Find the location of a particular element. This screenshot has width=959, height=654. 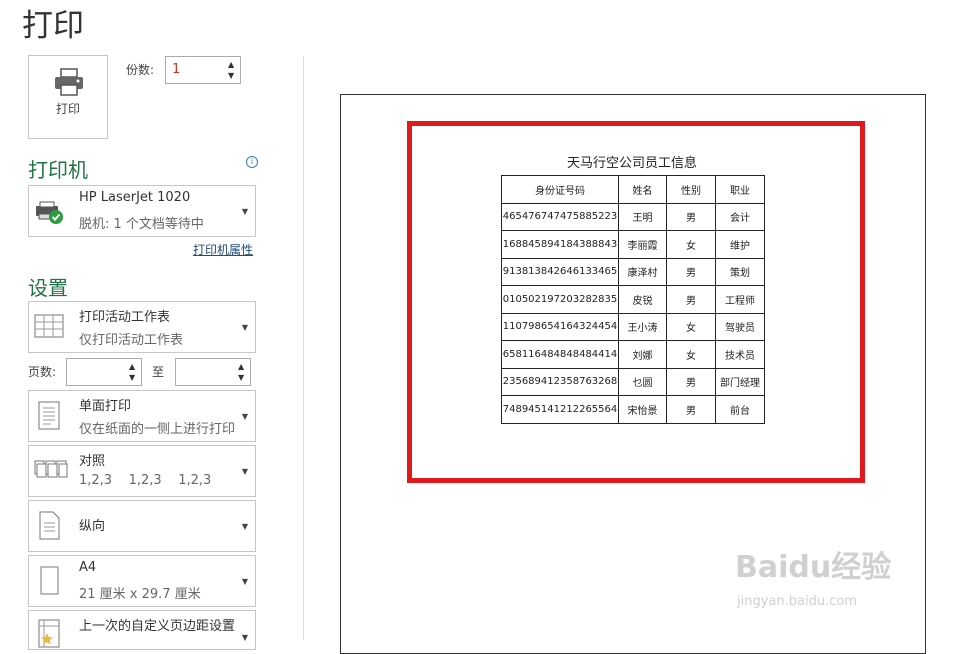

sides-dropdown: 单面打印 仅在纸面的一侧上进行打印 ▼ is located at coordinates (142, 416).